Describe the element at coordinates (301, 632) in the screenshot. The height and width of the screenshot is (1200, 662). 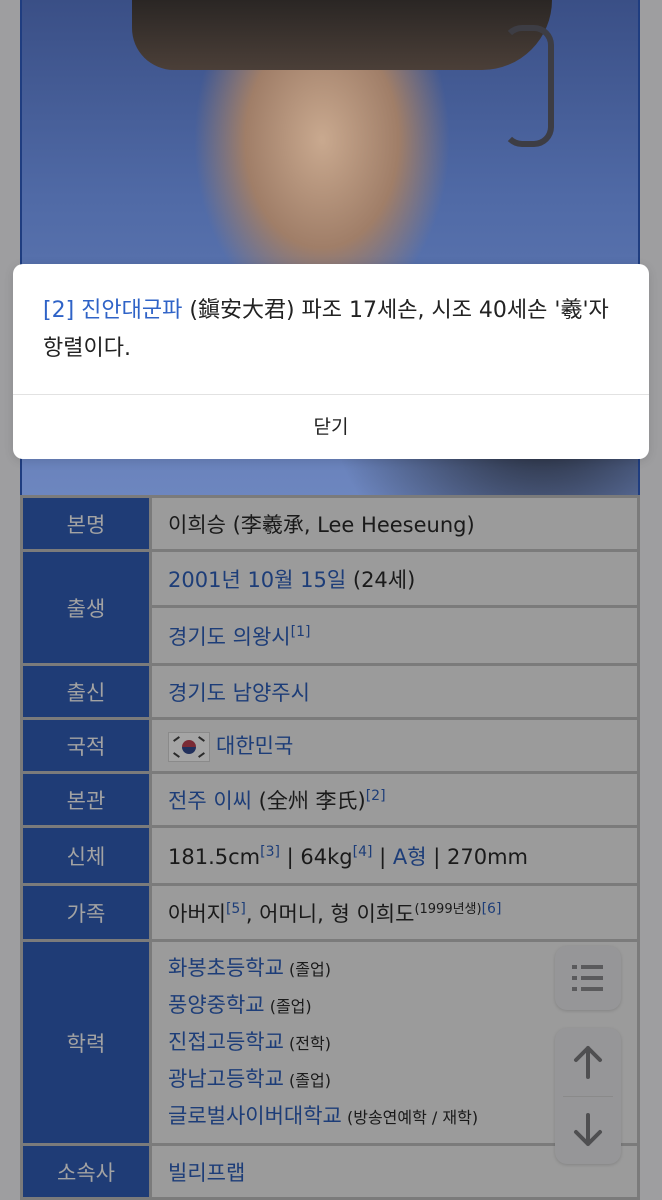
I see `footnote-ref-1: [1]` at that location.